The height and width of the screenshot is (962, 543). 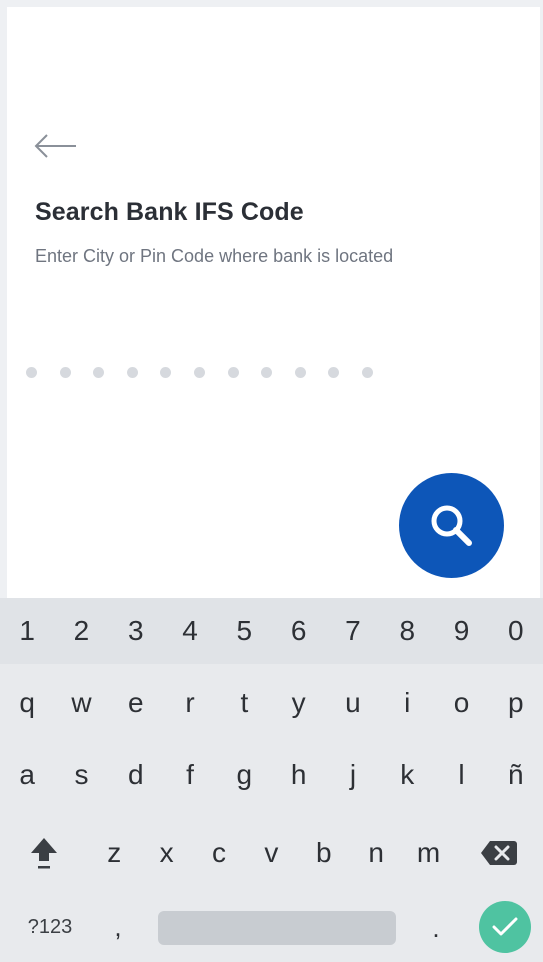 I want to click on key-i: i, so click(x=407, y=703).